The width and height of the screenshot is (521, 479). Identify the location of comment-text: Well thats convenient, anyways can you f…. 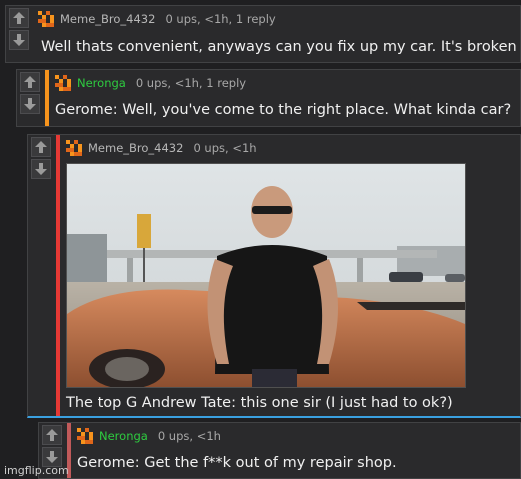
(279, 47).